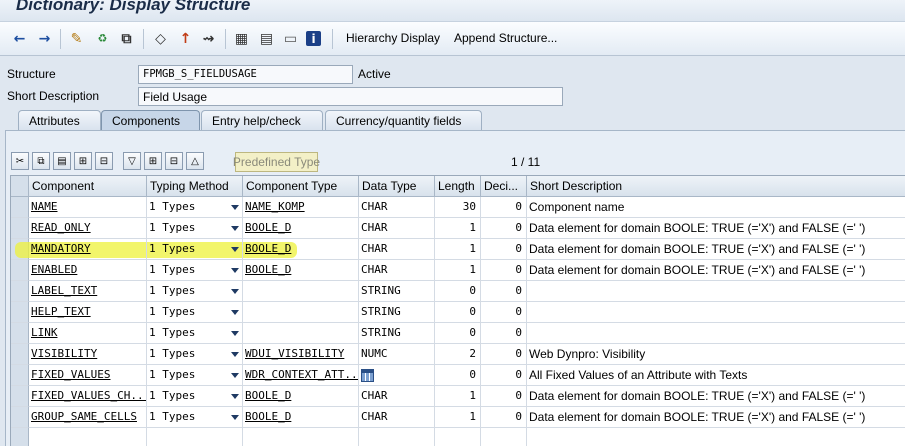 Image resolution: width=905 pixels, height=446 pixels. What do you see at coordinates (153, 161) in the screenshot?
I see `expand-icon: ⊞` at bounding box center [153, 161].